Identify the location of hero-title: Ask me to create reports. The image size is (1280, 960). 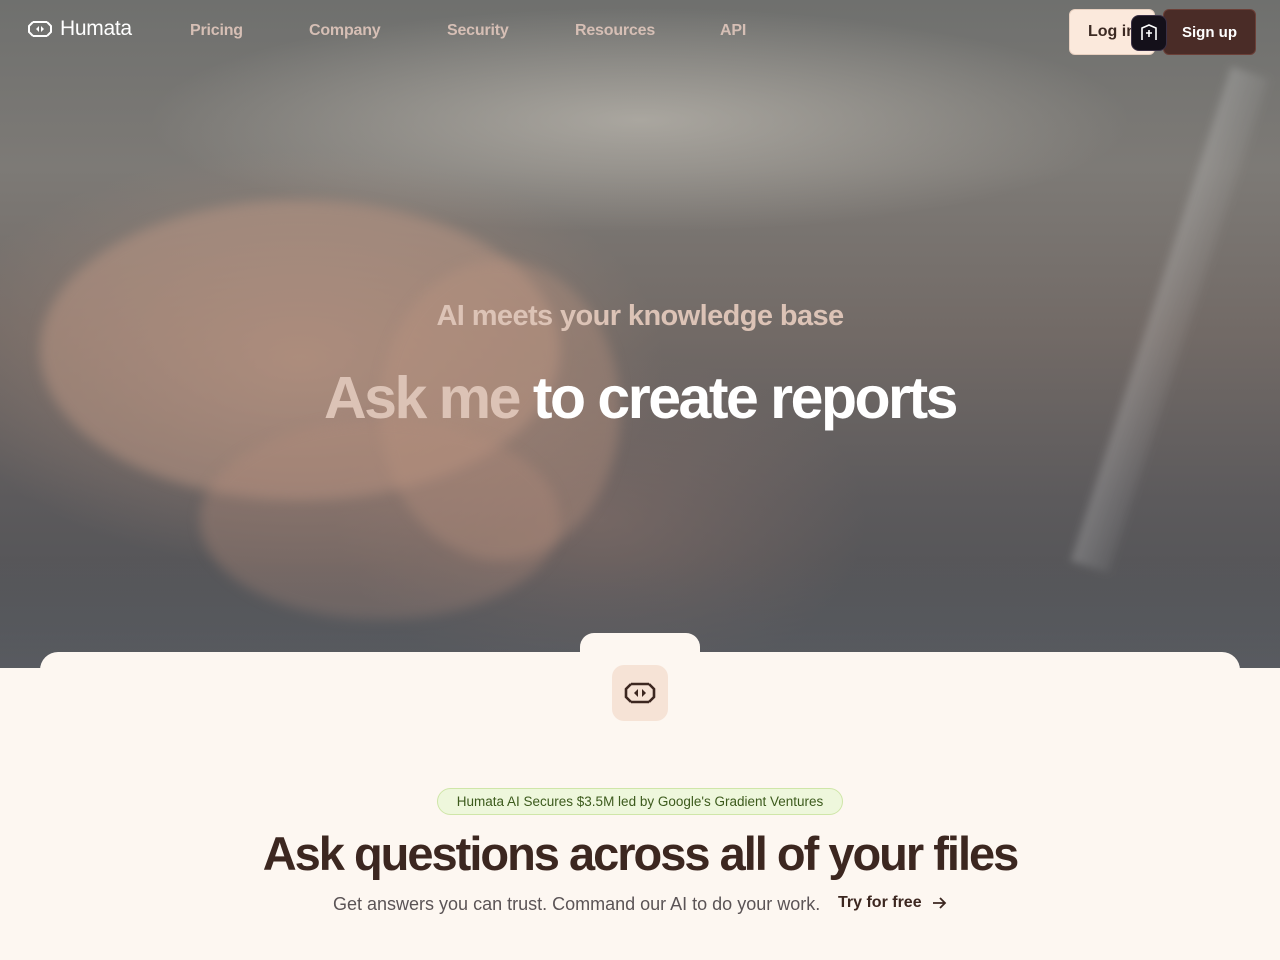
(640, 398).